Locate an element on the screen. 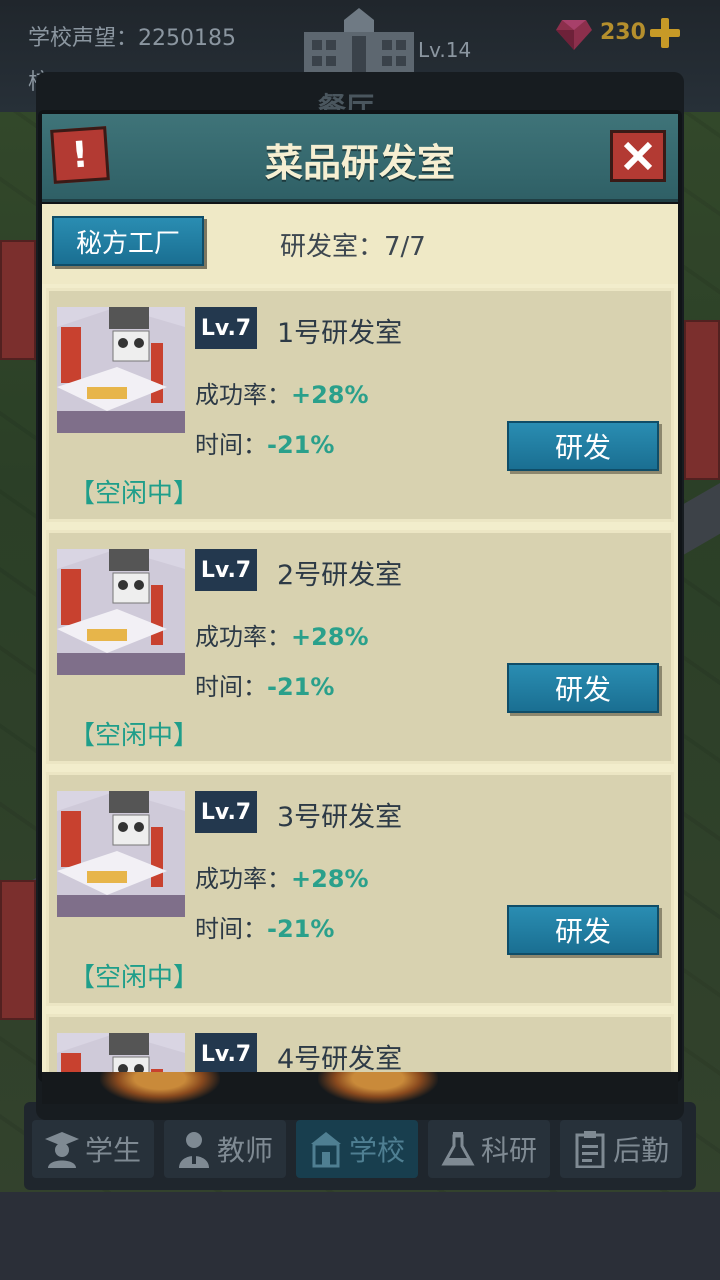 Image resolution: width=720 pixels, height=1280 pixels. exclamation-icon: ! is located at coordinates (80, 155).